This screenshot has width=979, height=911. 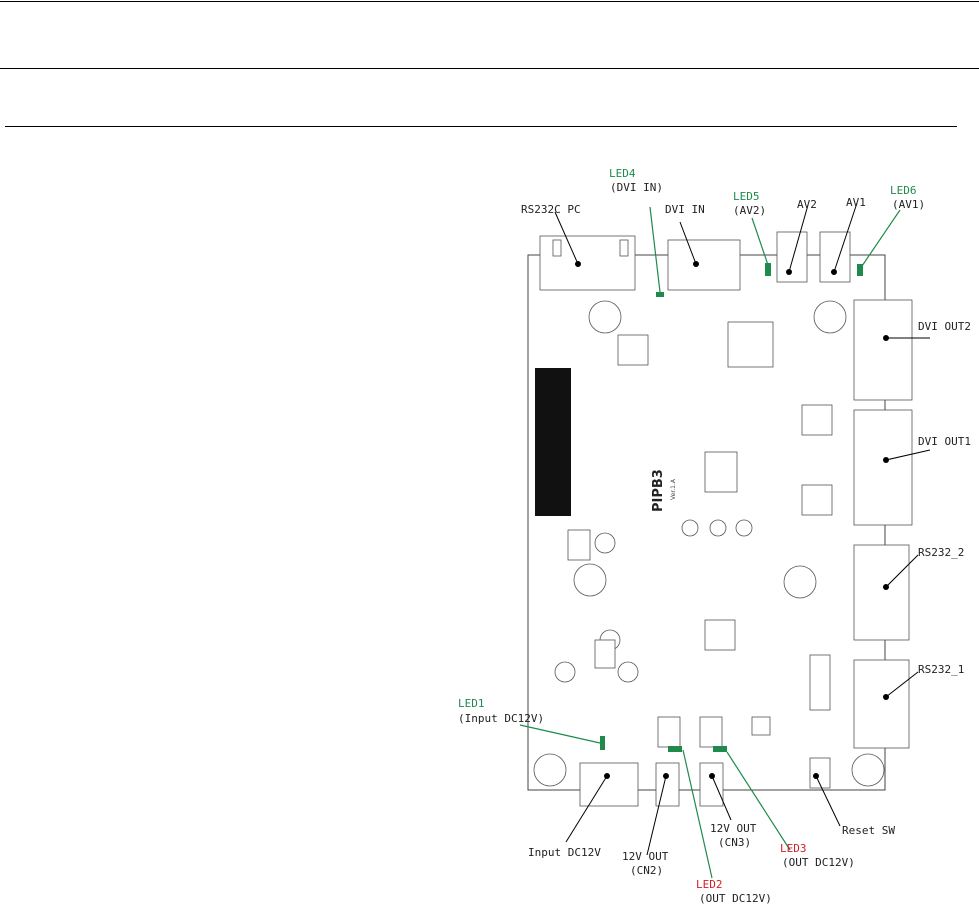 What do you see at coordinates (944, 441) in the screenshot?
I see `label-dvi-out1: DVI OUT1` at bounding box center [944, 441].